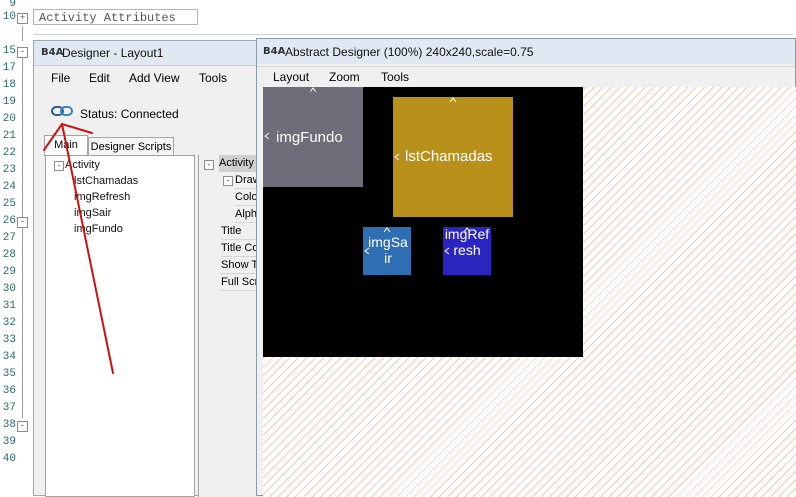 The width and height of the screenshot is (796, 497). I want to click on line-number: 26, so click(9, 221).